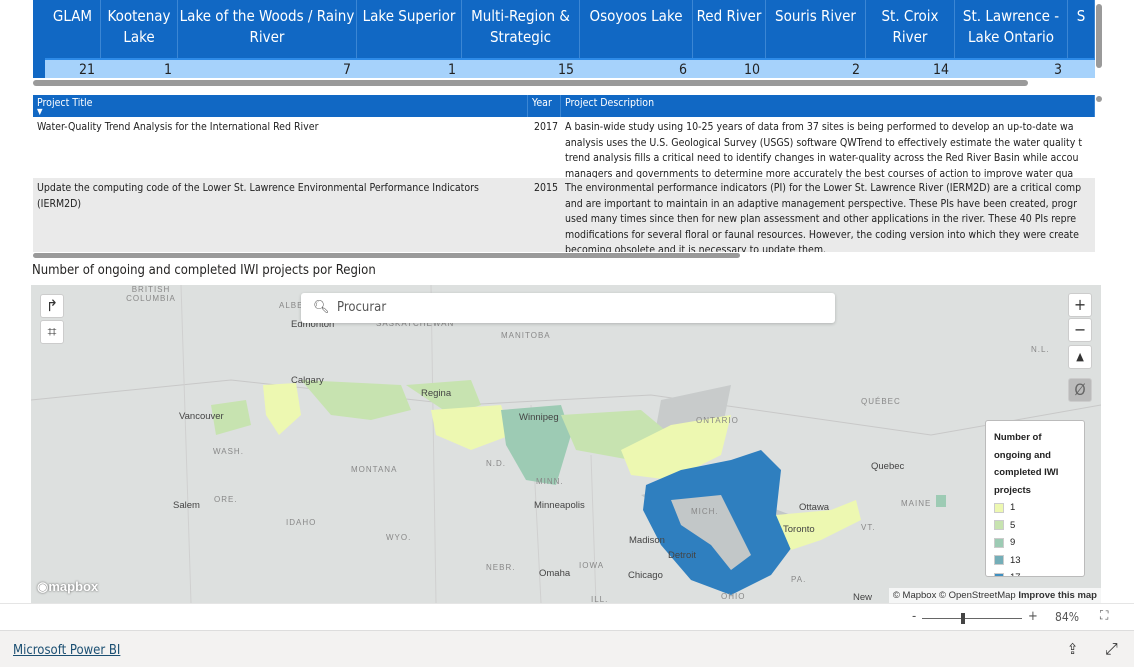 This screenshot has width=1134, height=667. What do you see at coordinates (73, 586) in the screenshot?
I see `logo-text: mapbox` at bounding box center [73, 586].